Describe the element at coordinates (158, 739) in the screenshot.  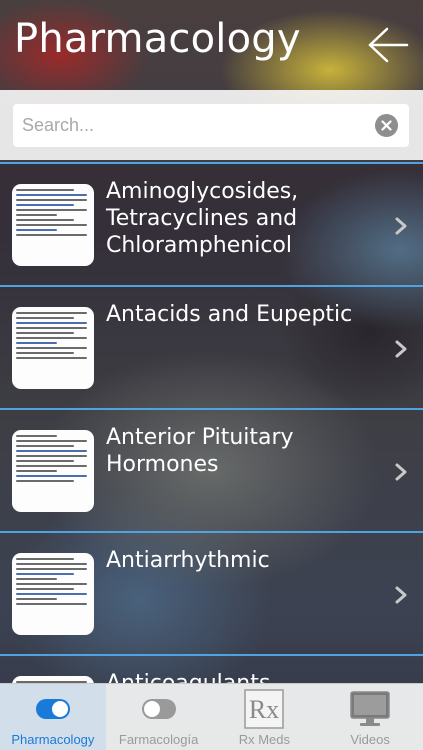
I see `tab-label: Farmacología` at that location.